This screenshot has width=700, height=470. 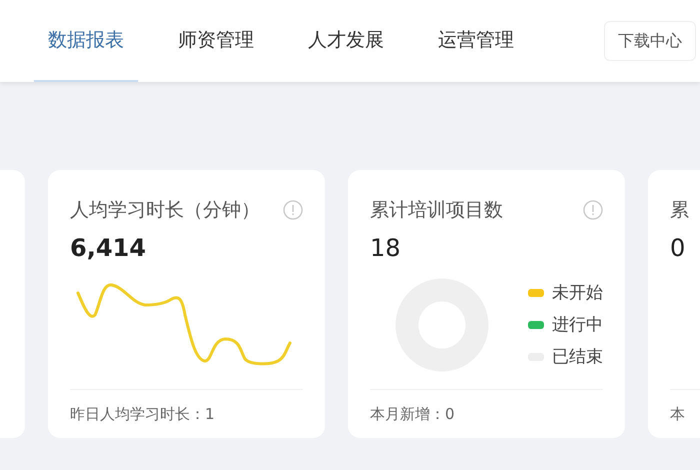 What do you see at coordinates (216, 41) in the screenshot?
I see `nav-tab: 师资管理` at bounding box center [216, 41].